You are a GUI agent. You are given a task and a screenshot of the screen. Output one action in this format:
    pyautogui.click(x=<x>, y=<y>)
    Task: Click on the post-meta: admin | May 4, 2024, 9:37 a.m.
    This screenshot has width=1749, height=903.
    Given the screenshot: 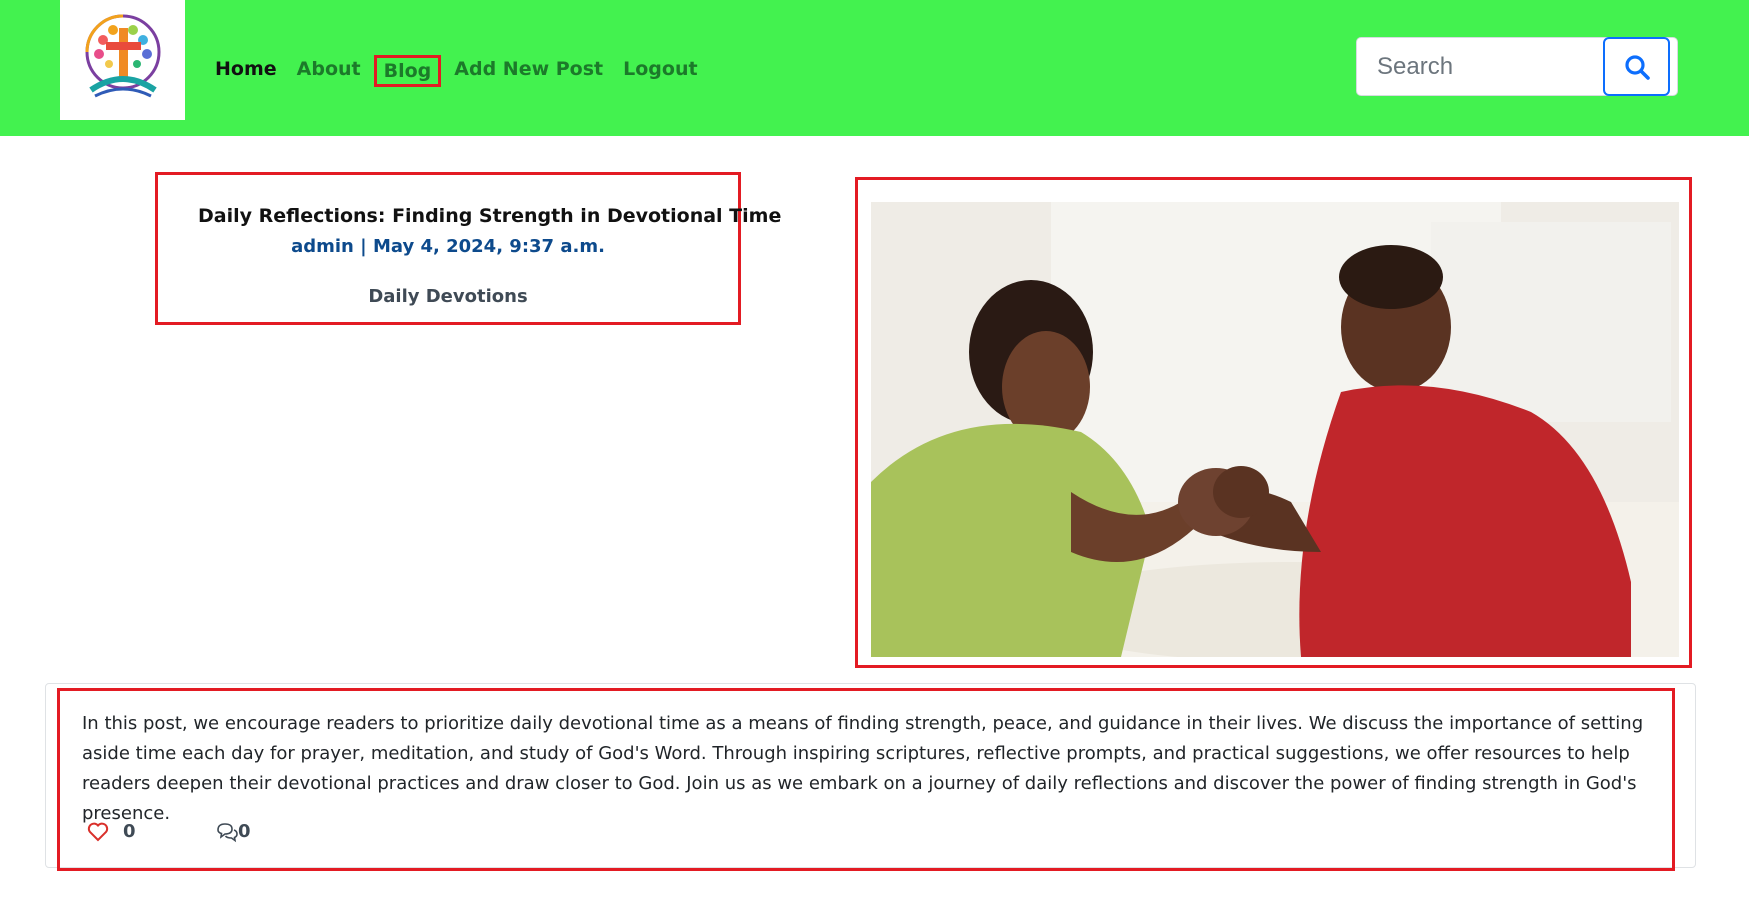 What is the action you would take?
    pyautogui.click(x=448, y=246)
    